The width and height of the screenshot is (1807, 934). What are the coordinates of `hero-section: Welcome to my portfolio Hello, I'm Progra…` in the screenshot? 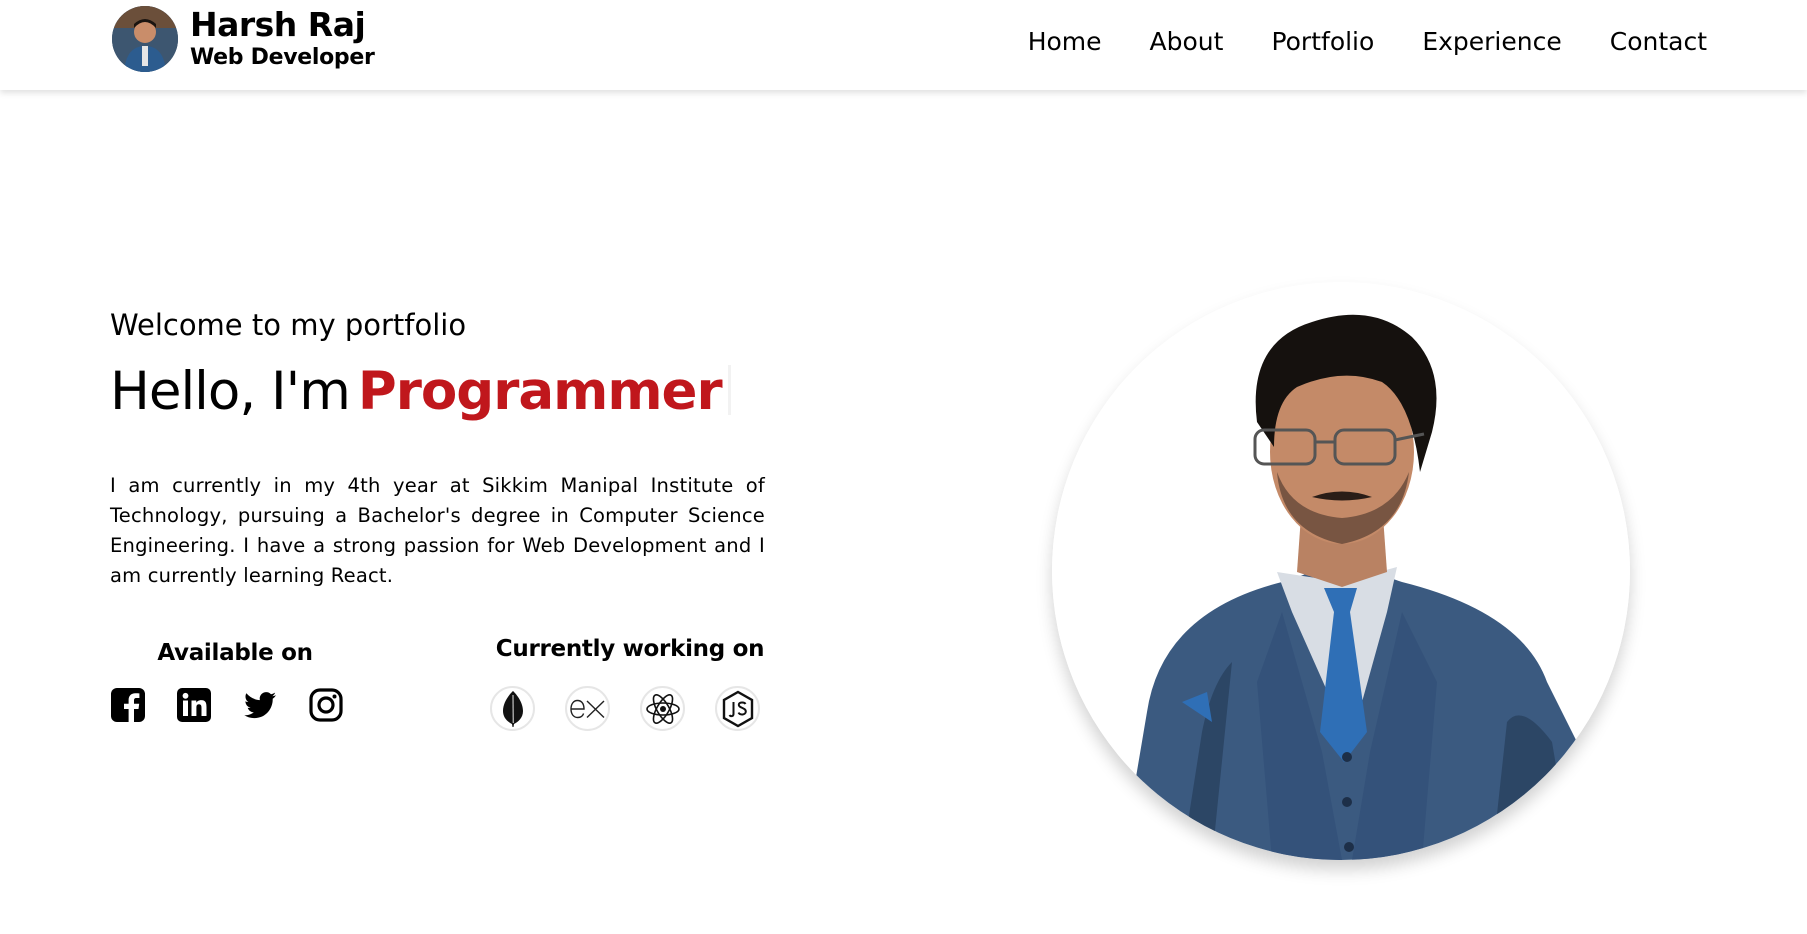 It's located at (437, 448).